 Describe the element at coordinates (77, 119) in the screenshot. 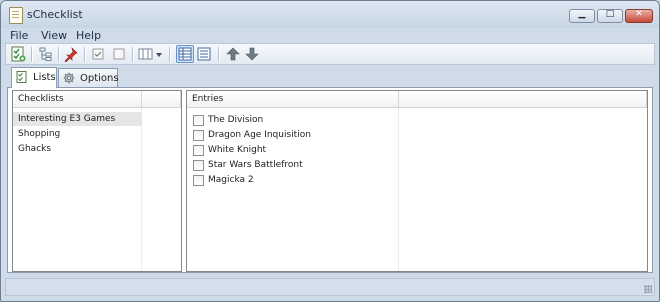

I see `checklist-item: Interesting E3 Games` at that location.